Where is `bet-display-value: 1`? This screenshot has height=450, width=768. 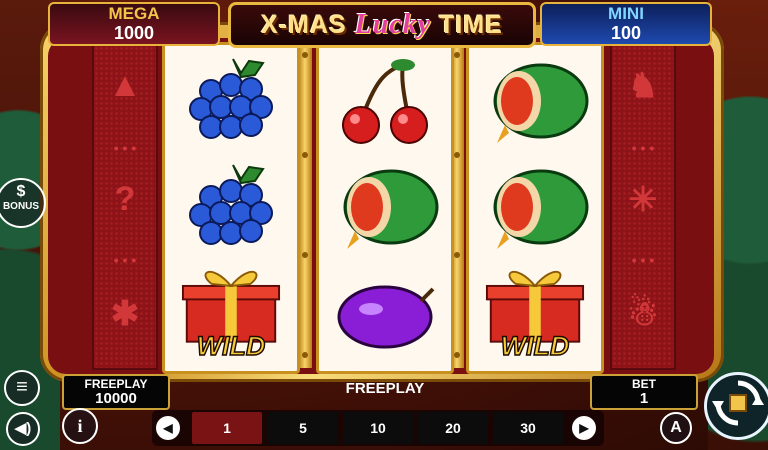 bet-display-value: 1 is located at coordinates (644, 398).